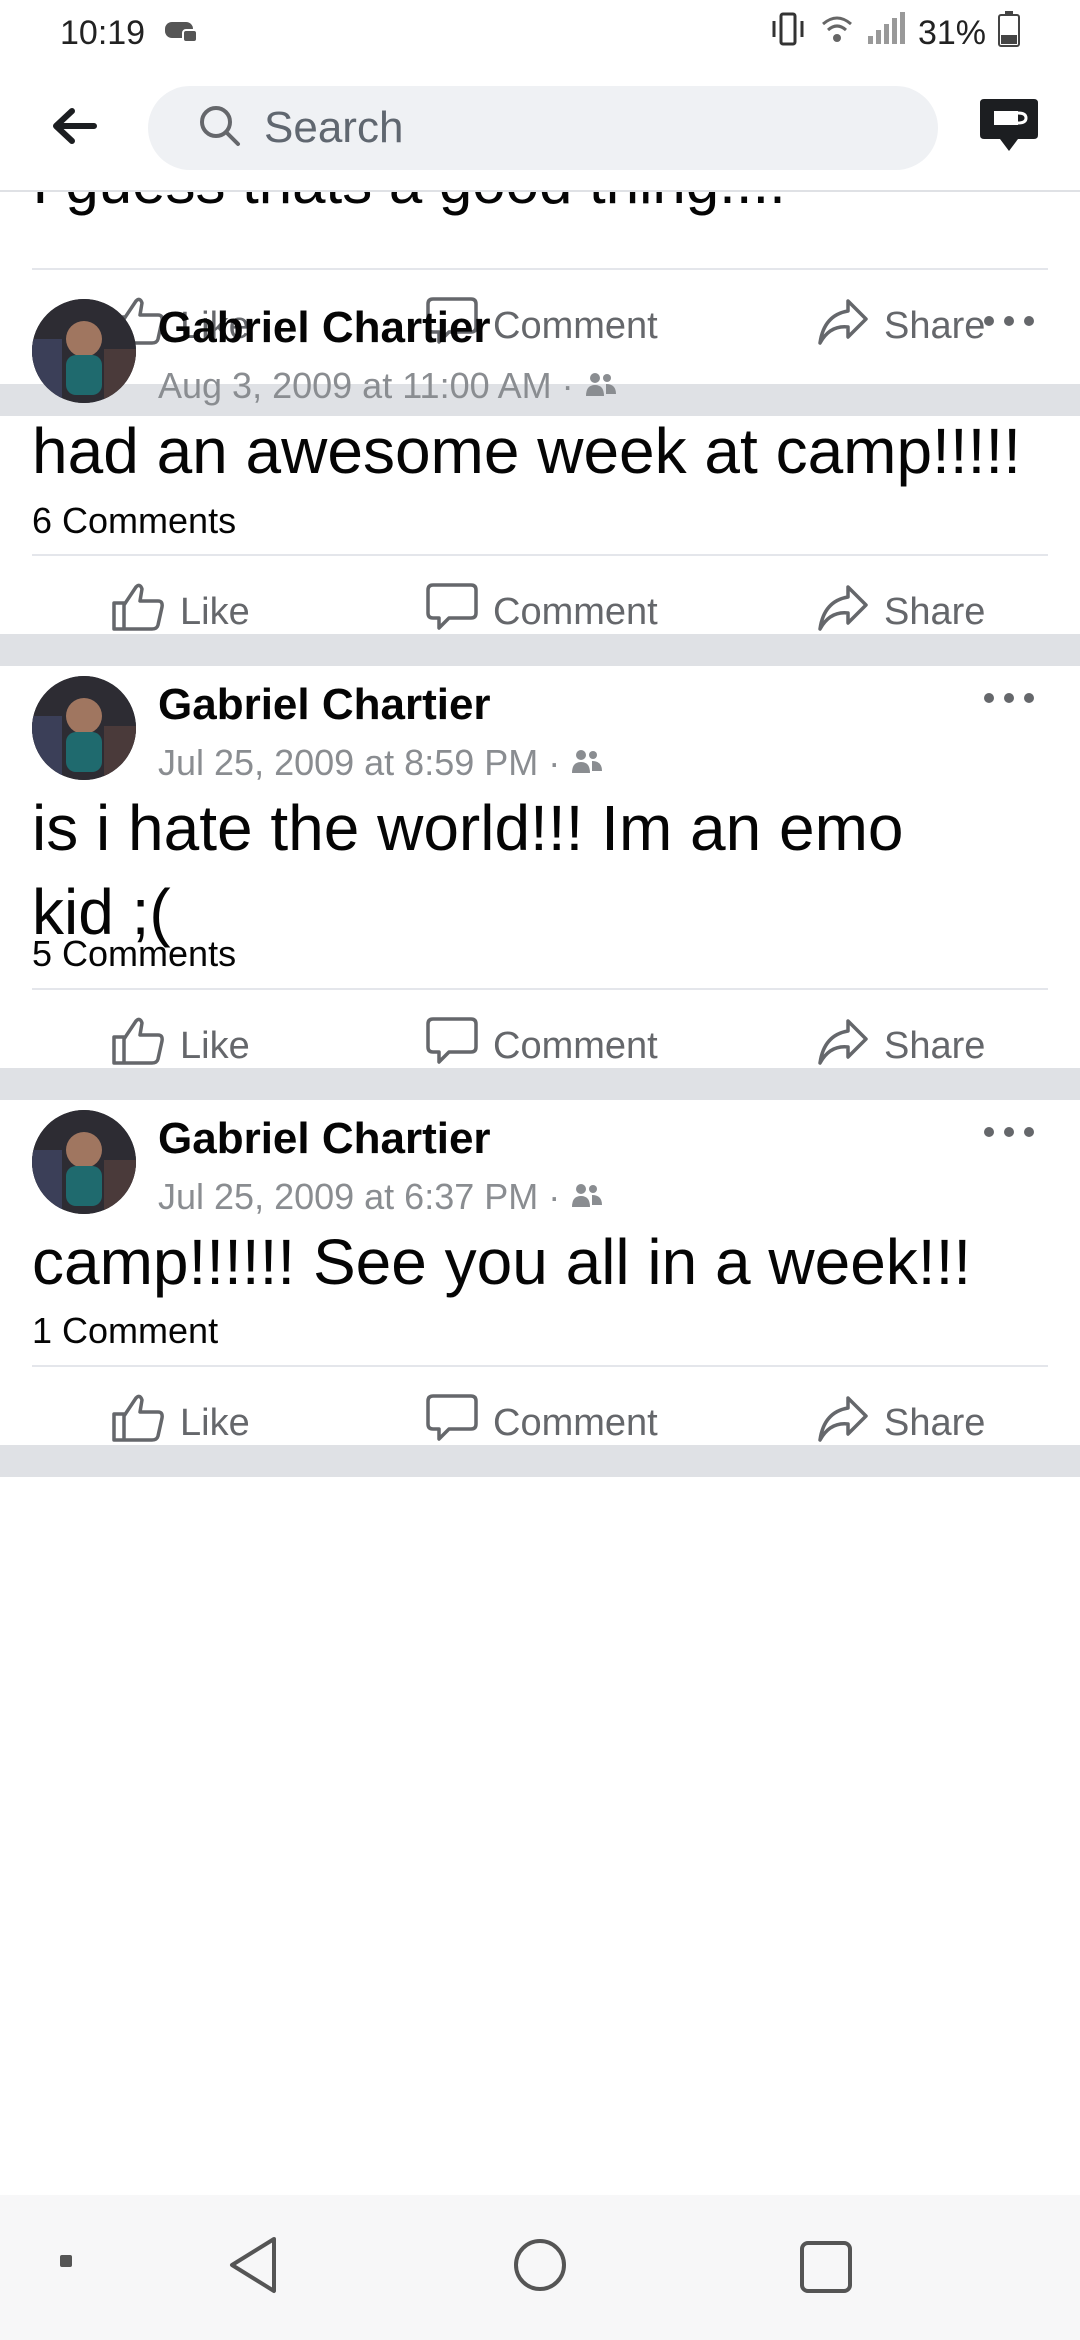 This screenshot has height=2340, width=1080. What do you see at coordinates (951, 32) in the screenshot?
I see `battery-percent: 31%` at bounding box center [951, 32].